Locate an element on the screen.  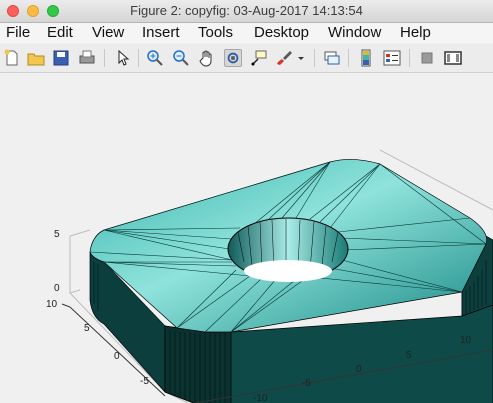
show-plot-tools-icon is located at coordinates (453, 58).